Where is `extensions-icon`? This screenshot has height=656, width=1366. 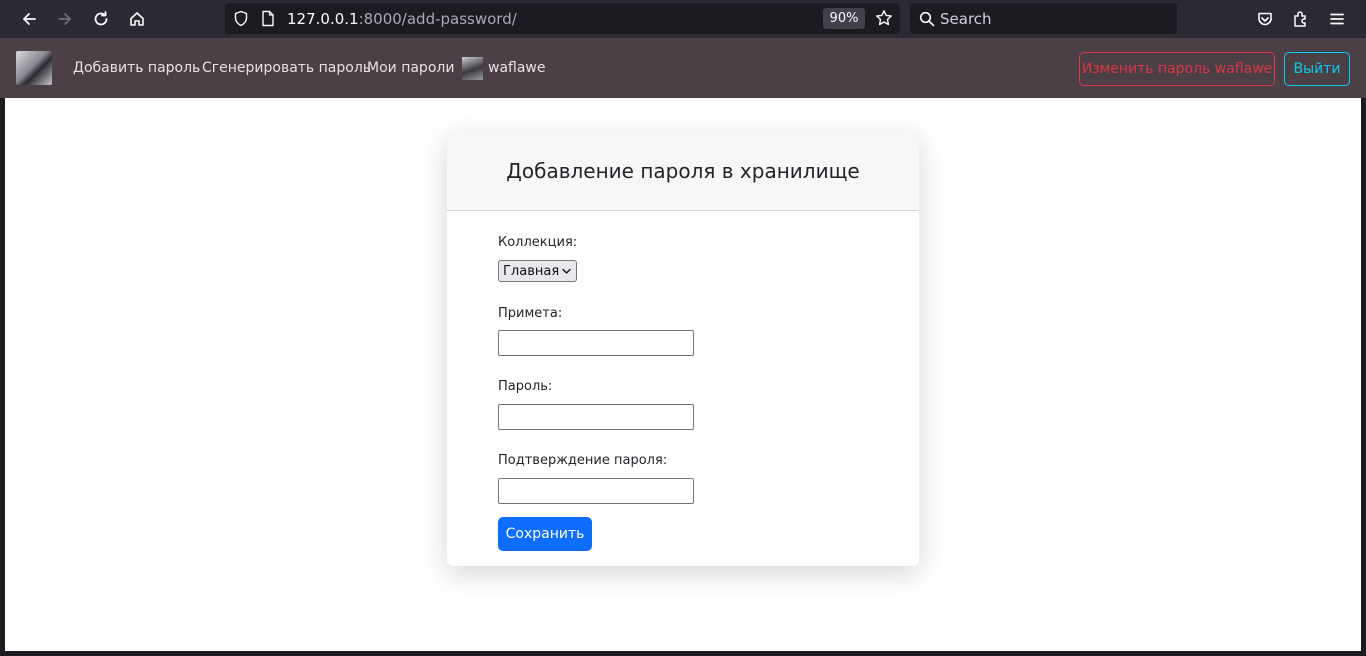 extensions-icon is located at coordinates (1301, 19).